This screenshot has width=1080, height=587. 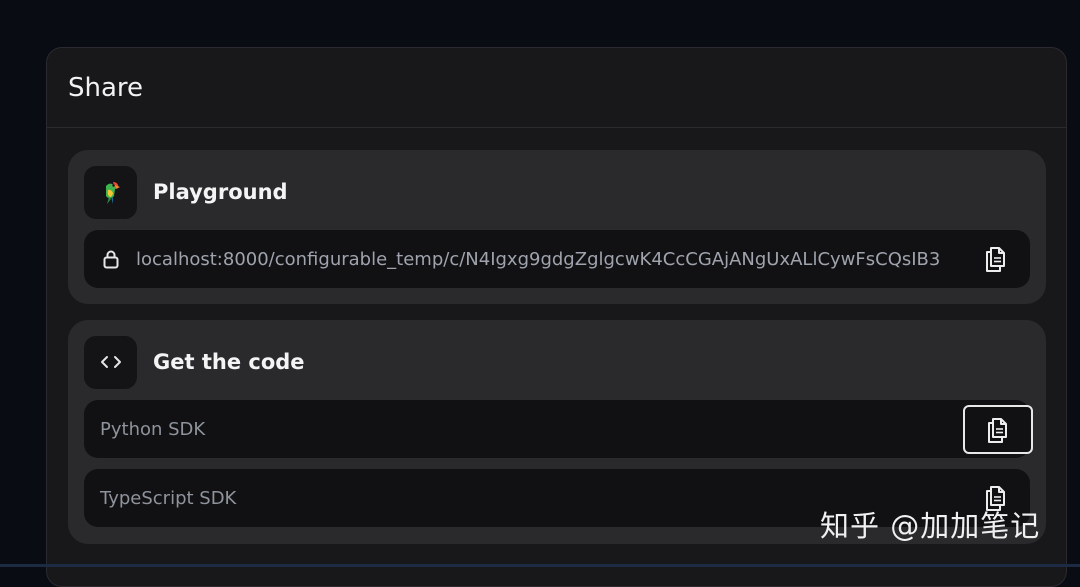 What do you see at coordinates (168, 498) in the screenshot?
I see `typescript-sdk-label: TypeScript SDK` at bounding box center [168, 498].